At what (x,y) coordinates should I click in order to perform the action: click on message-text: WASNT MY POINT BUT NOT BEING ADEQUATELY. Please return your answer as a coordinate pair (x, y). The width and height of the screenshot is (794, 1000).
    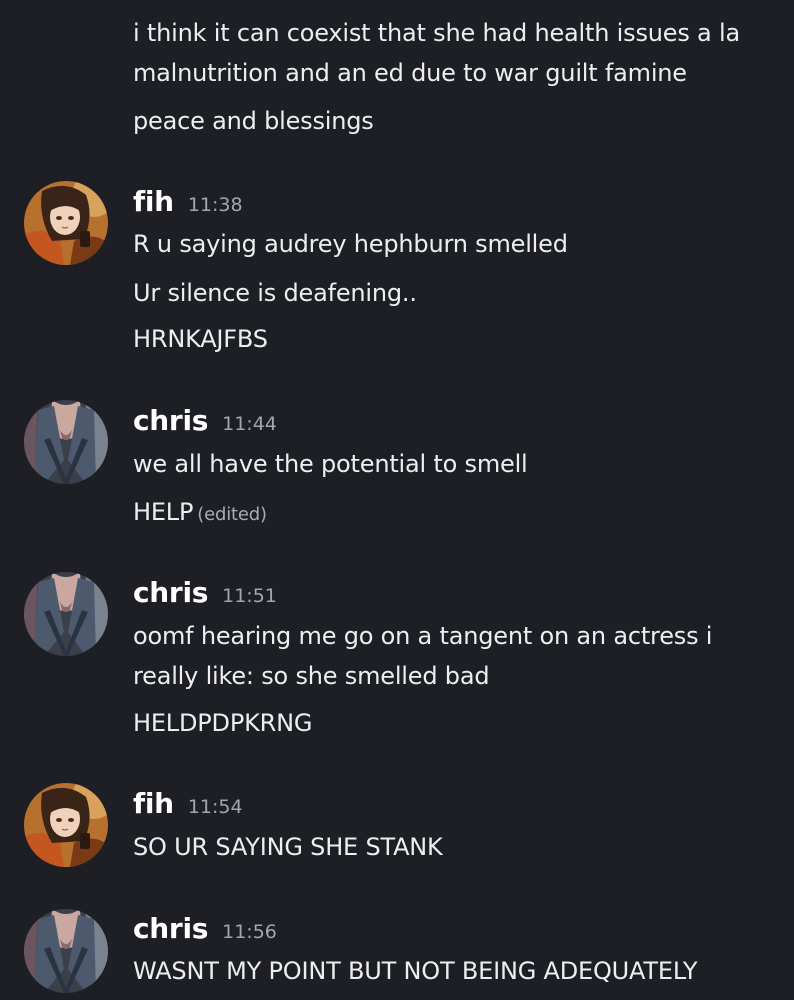
    Looking at the image, I should click on (415, 971).